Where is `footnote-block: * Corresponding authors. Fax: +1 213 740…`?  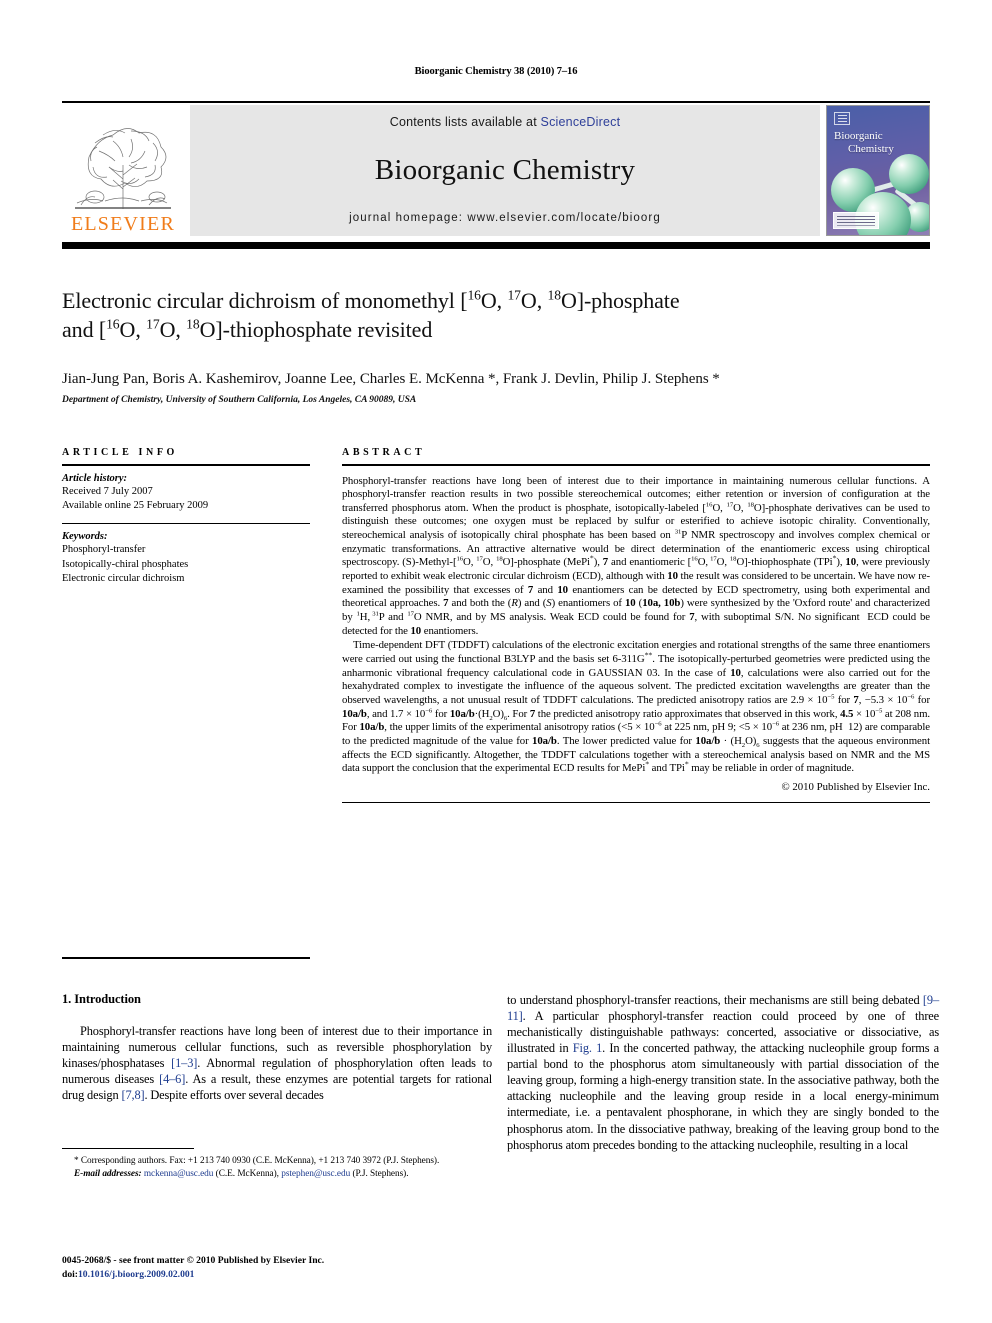
footnote-block: * Corresponding authors. Fax: +1 213 740… is located at coordinates (277, 1164).